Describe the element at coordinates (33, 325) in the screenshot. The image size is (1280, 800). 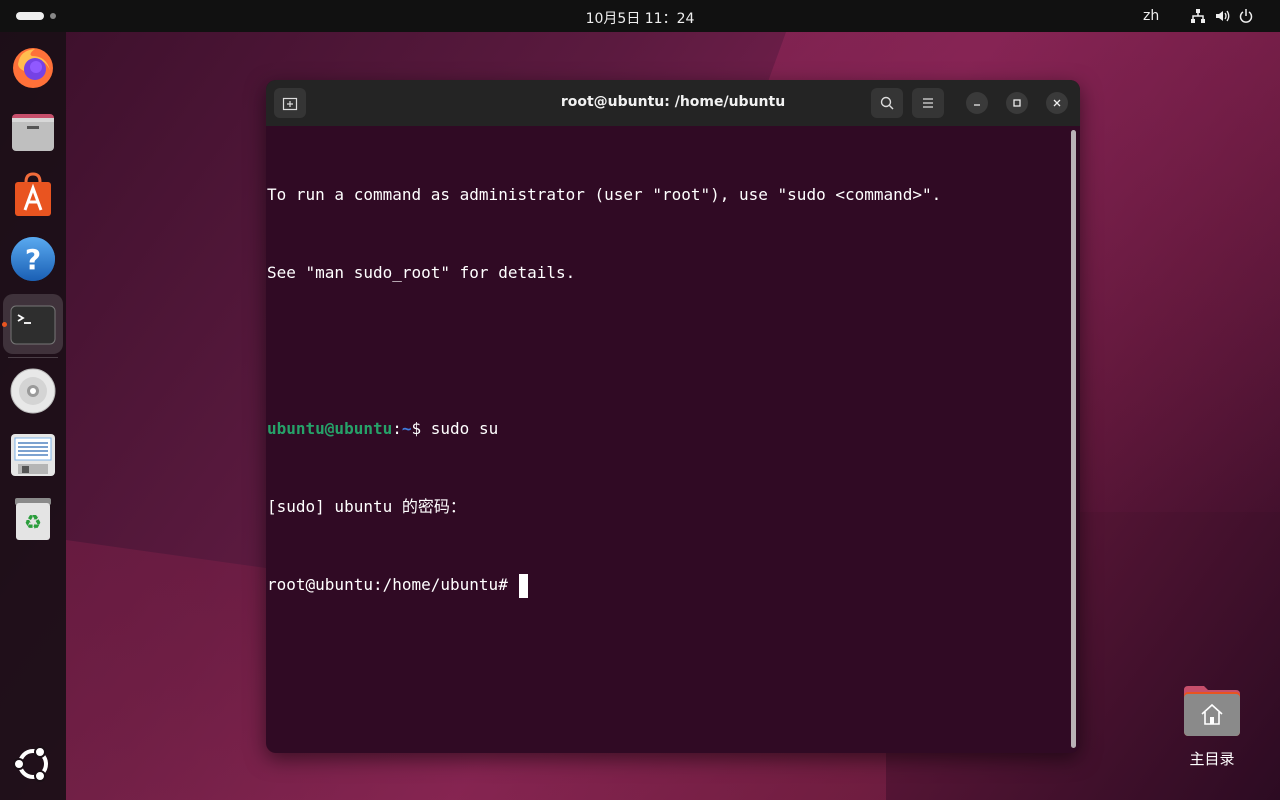
I see `terminal-icon` at that location.